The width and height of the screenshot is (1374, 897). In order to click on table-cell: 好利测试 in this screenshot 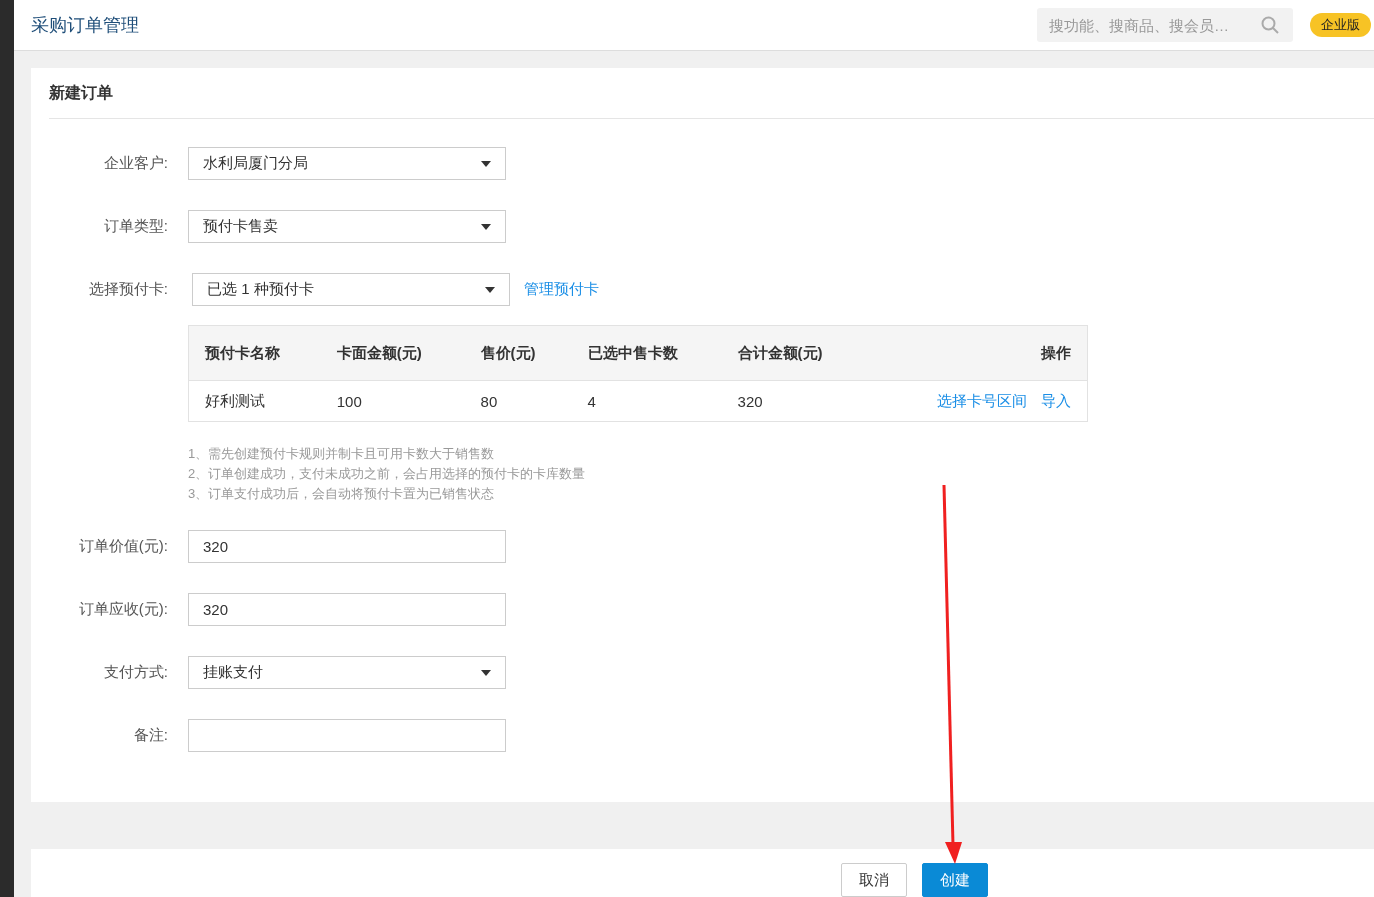, I will do `click(254, 401)`.